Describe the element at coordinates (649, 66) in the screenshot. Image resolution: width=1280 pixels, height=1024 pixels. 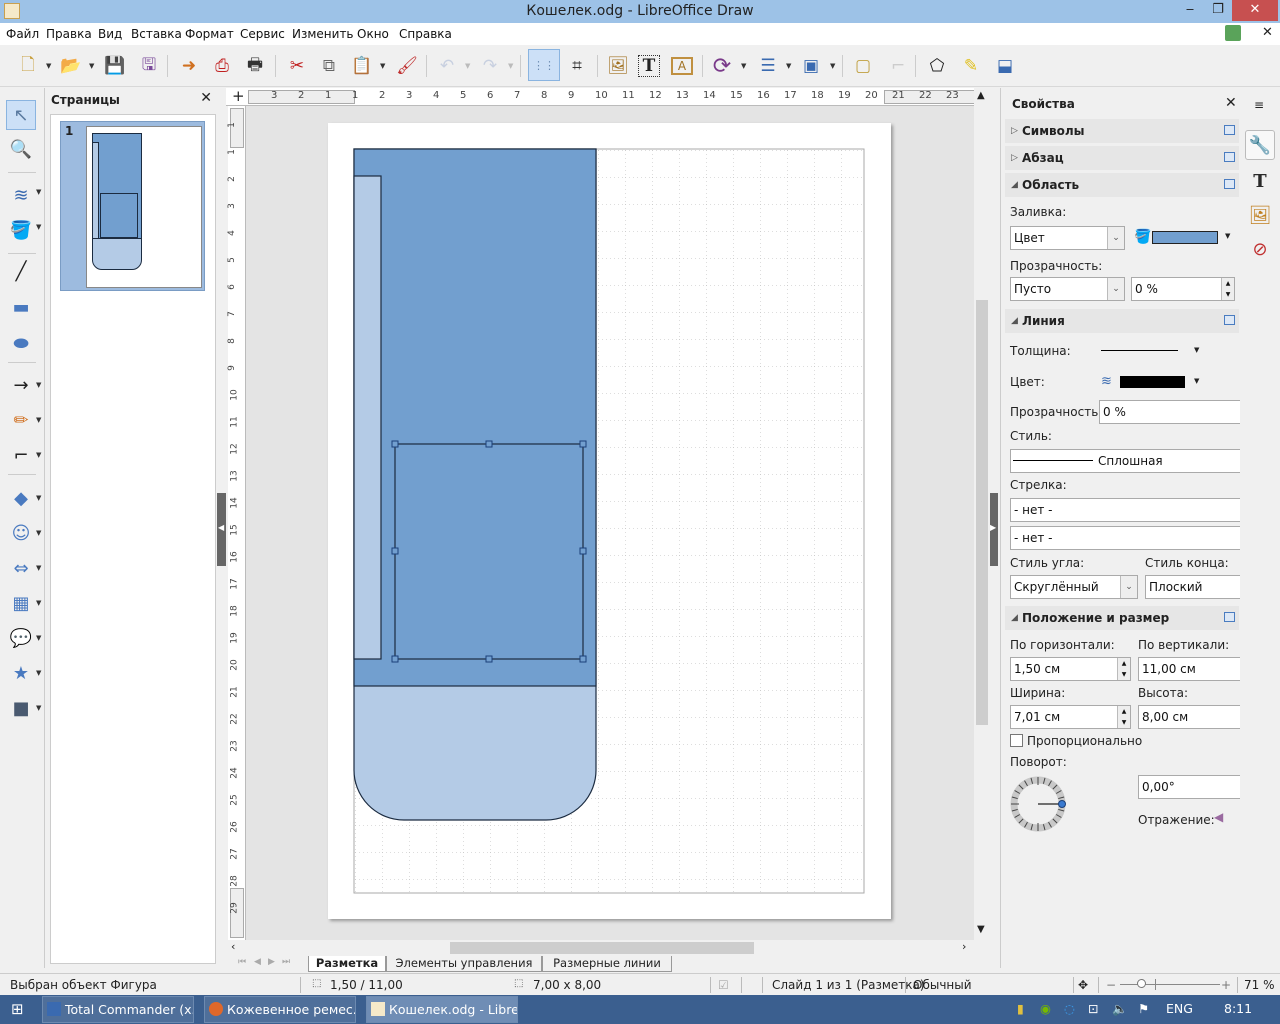
I see `textbox-icon: T` at that location.